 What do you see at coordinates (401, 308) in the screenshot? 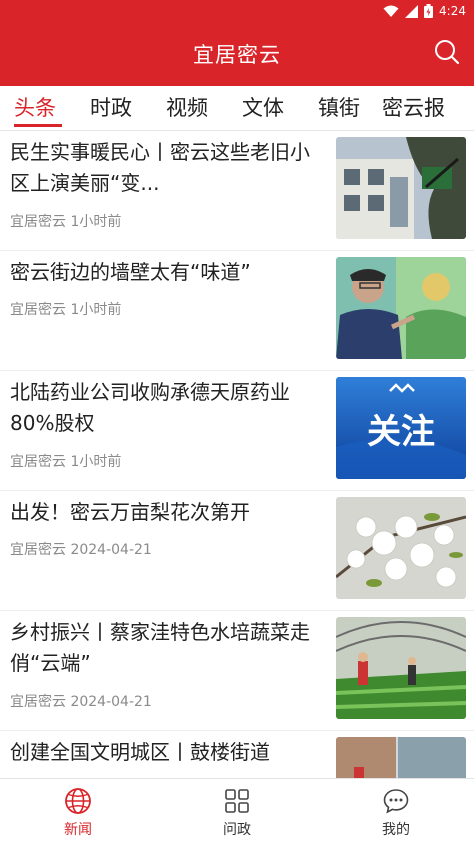
I see `man-painting-mural-photo` at bounding box center [401, 308].